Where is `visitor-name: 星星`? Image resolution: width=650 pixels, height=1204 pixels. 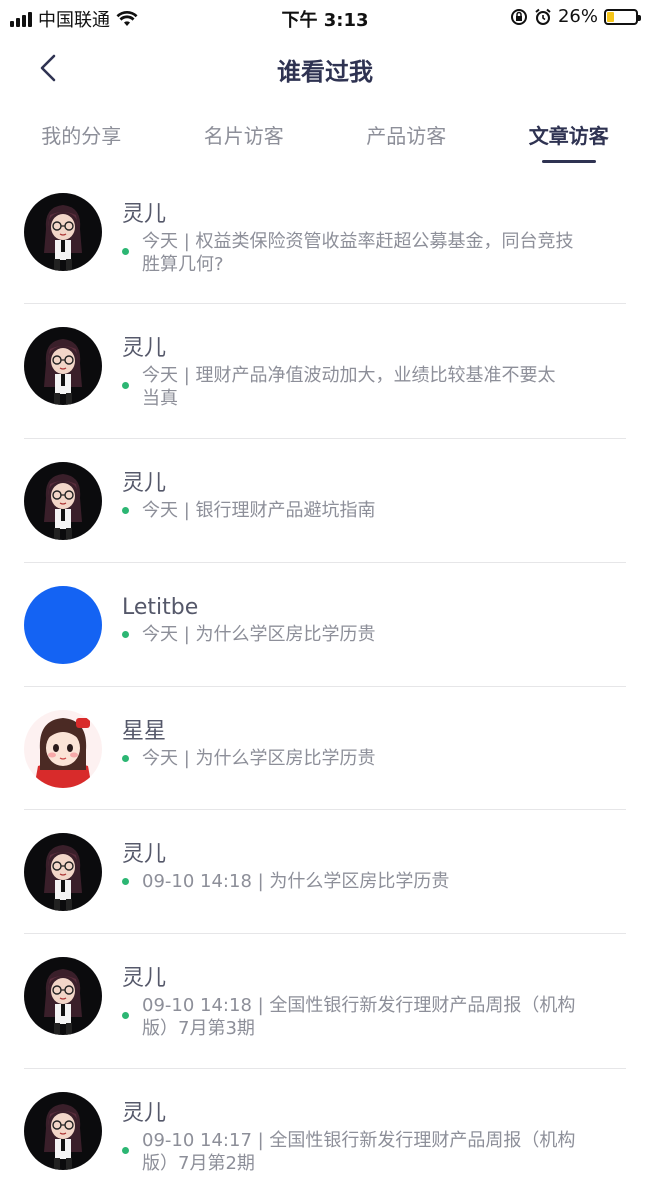
visitor-name: 星星 is located at coordinates (360, 732).